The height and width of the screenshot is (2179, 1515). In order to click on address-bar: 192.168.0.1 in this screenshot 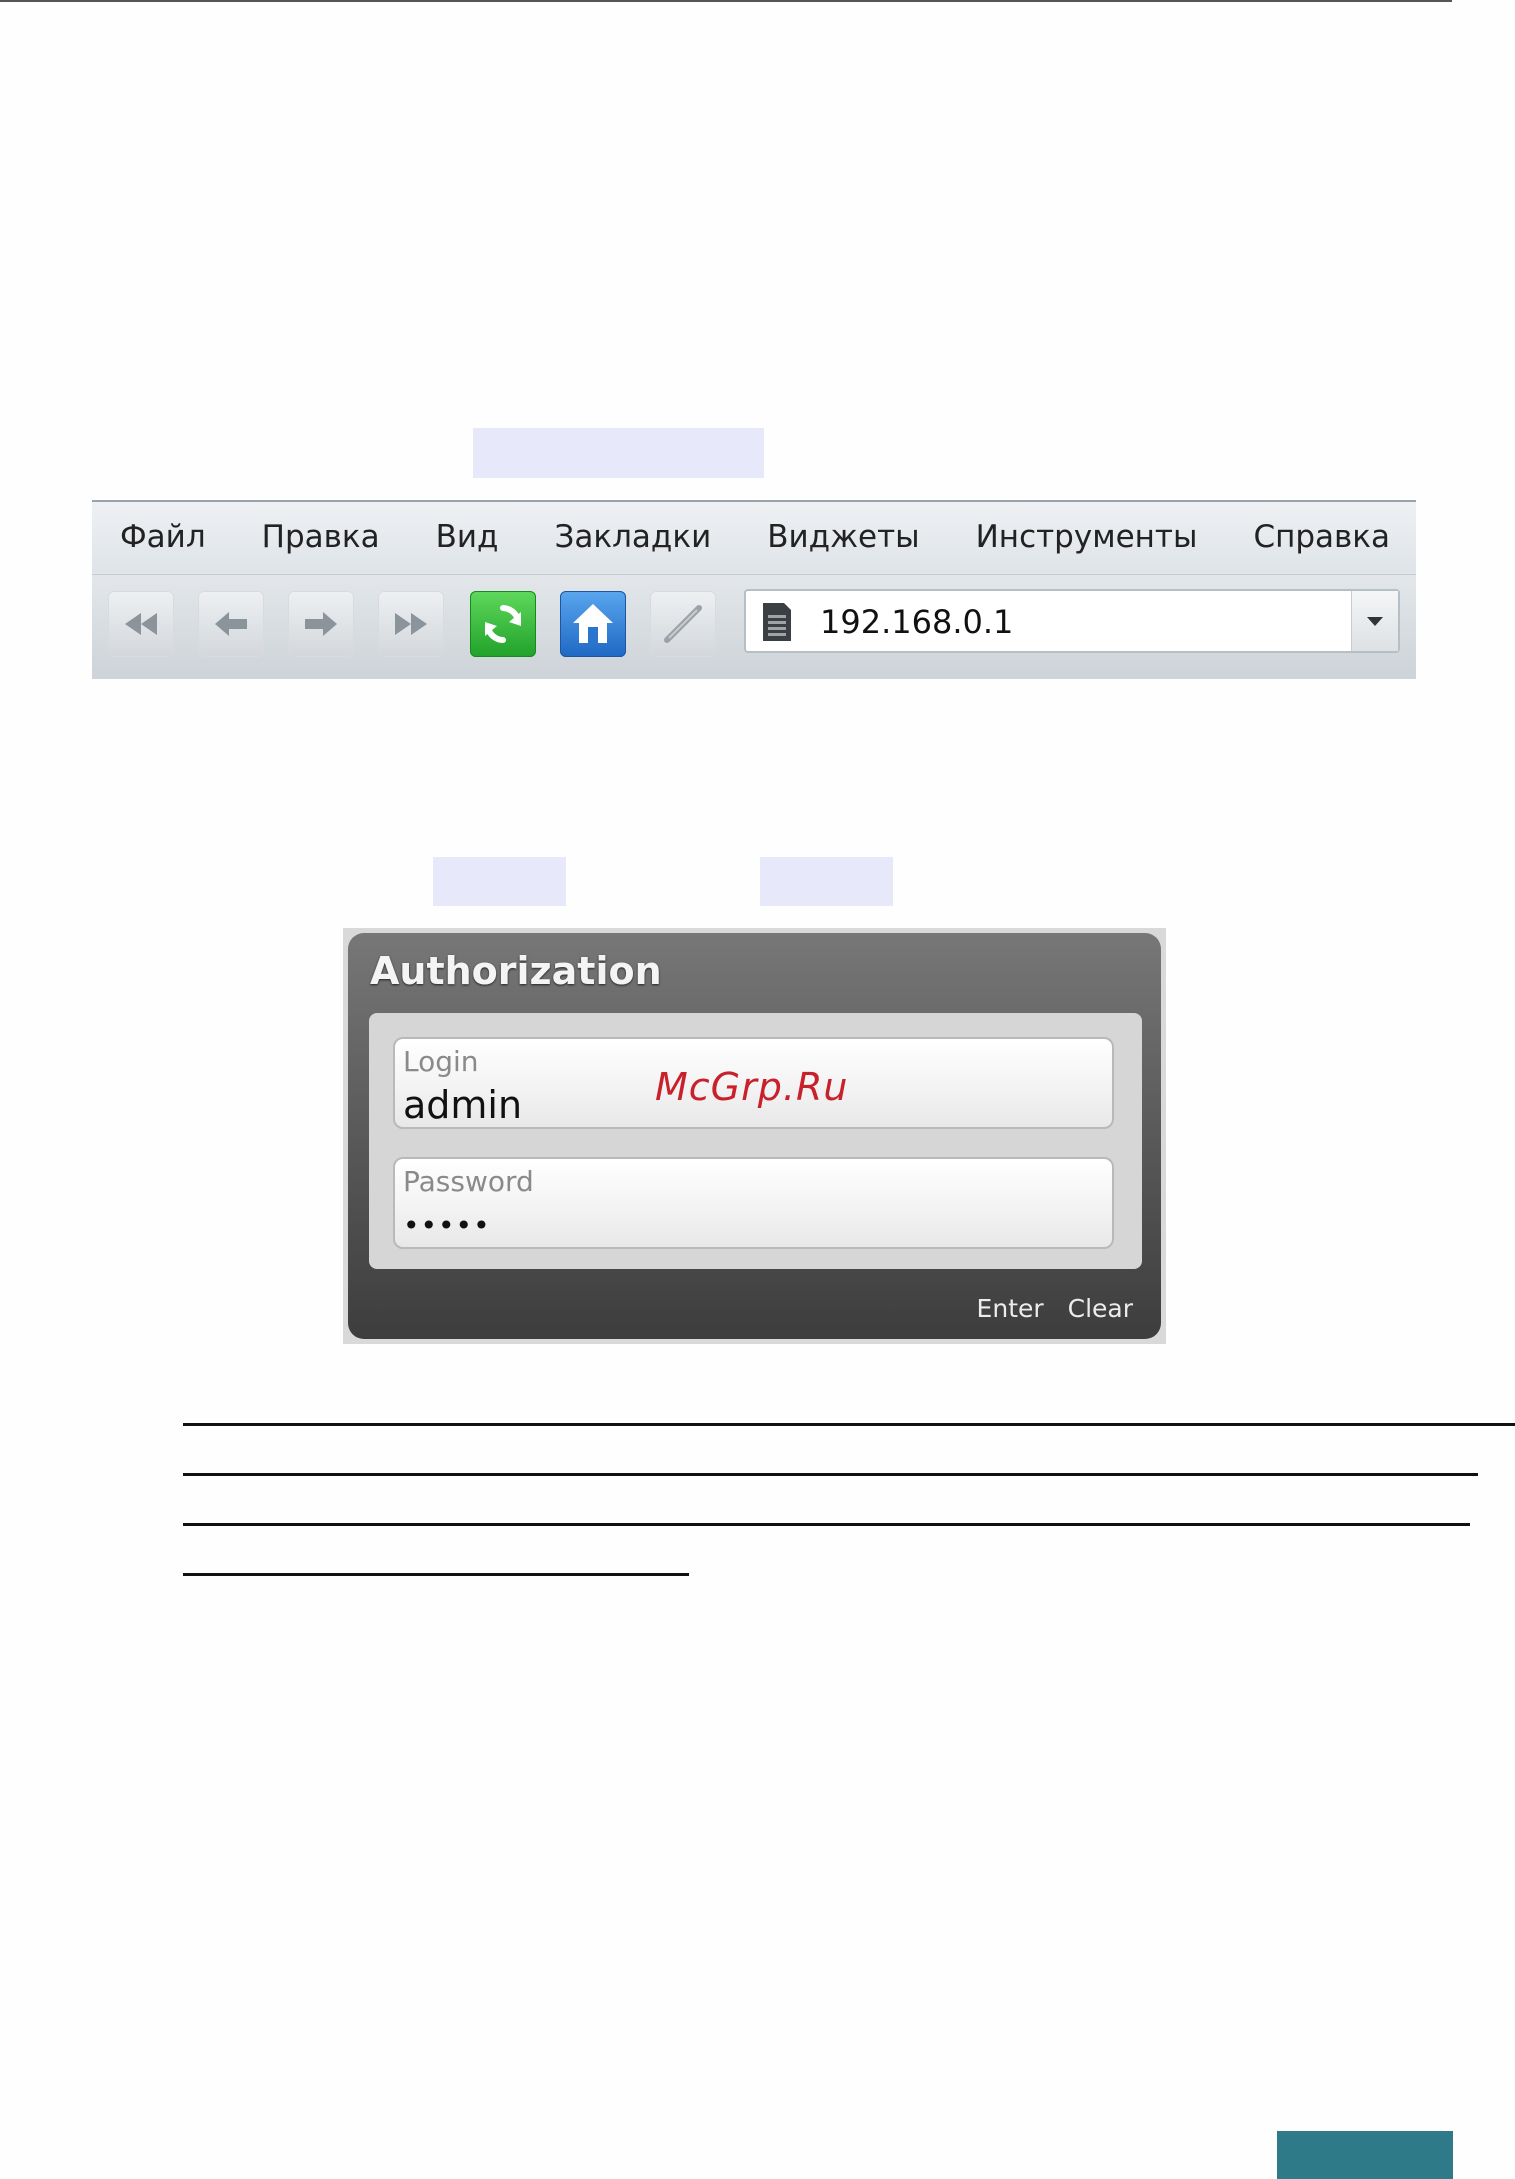, I will do `click(1072, 621)`.